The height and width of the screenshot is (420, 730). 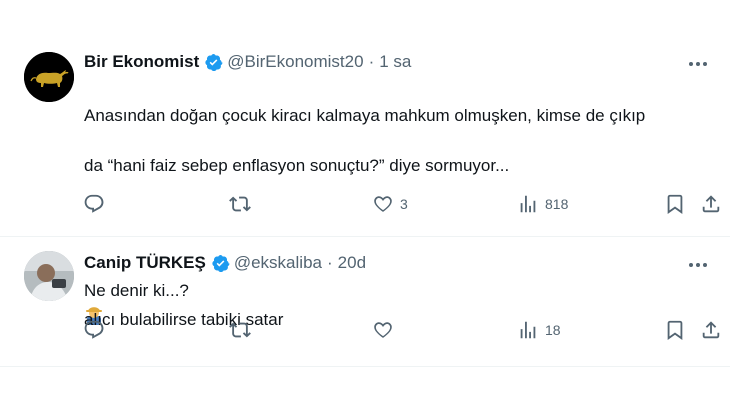 What do you see at coordinates (352, 263) in the screenshot?
I see `timestamp: 20d` at bounding box center [352, 263].